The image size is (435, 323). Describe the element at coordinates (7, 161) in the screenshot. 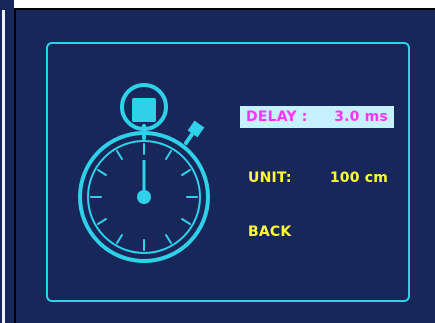

I see `left-border` at that location.